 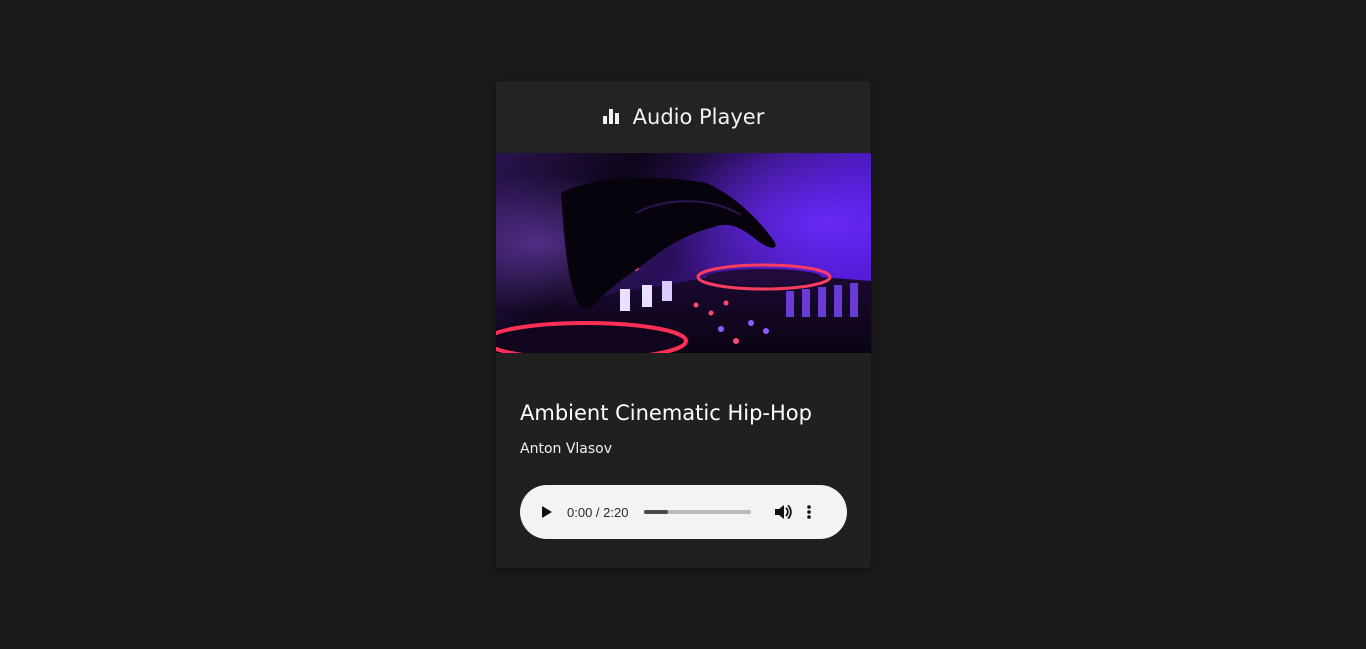 I want to click on more-options-button, so click(x=809, y=512).